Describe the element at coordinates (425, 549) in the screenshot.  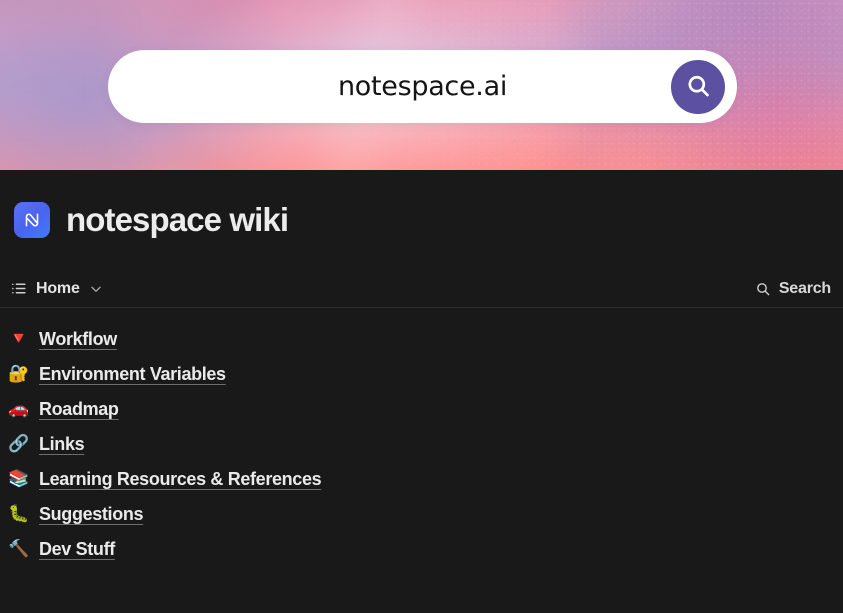
I see `list-item: 🔨 Dev Stuff` at that location.